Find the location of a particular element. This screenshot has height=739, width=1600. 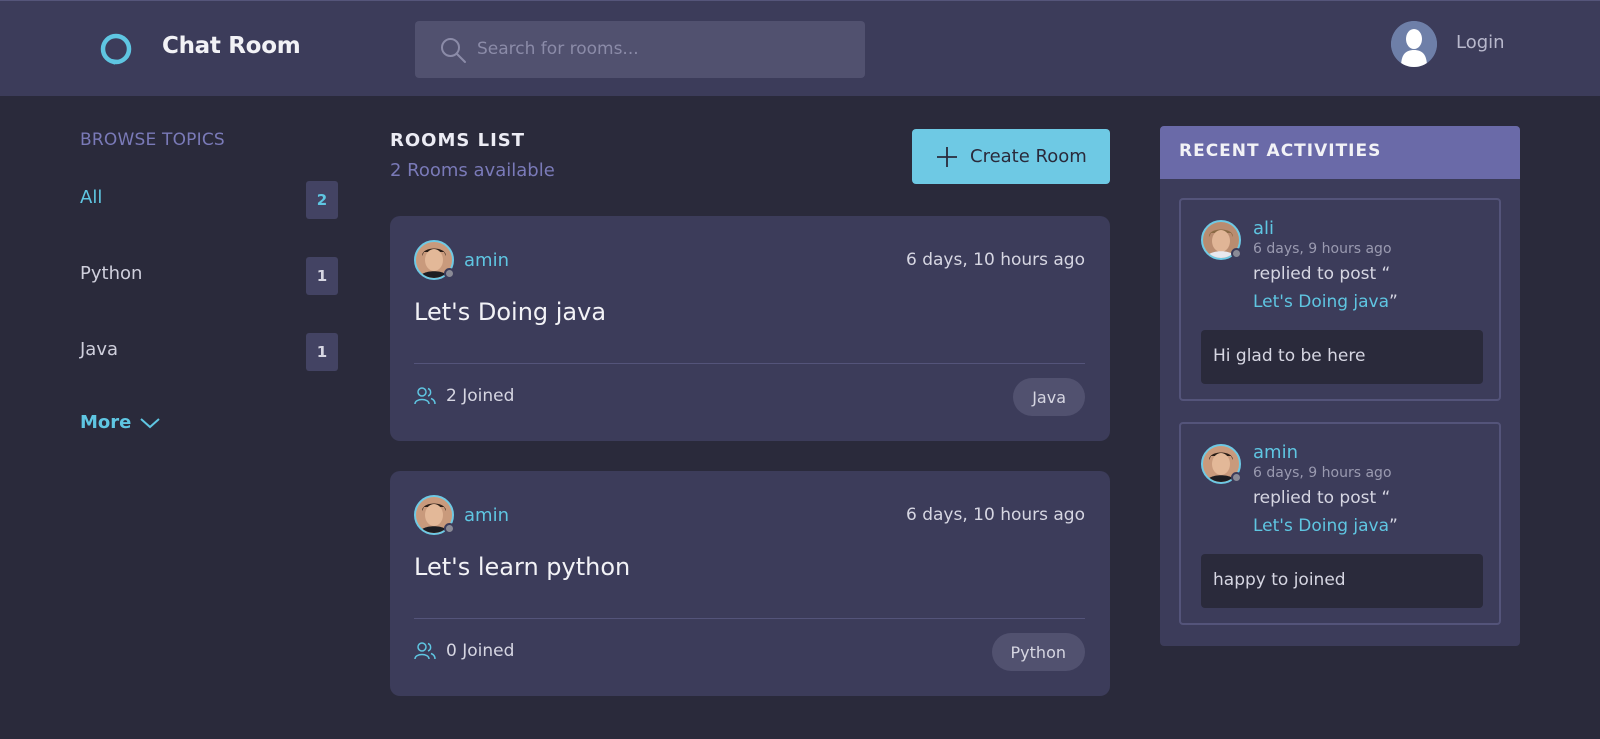

activity-user: amin is located at coordinates (1275, 452).